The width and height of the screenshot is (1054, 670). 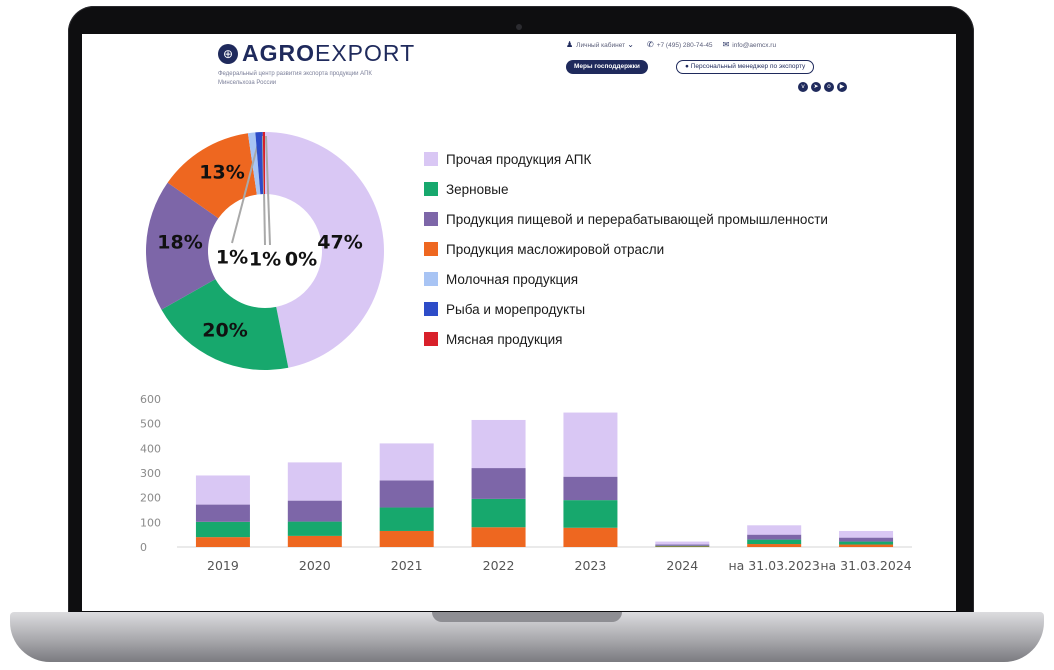 What do you see at coordinates (516, 309) in the screenshot?
I see `legend-label: Рыба и морепродукты` at bounding box center [516, 309].